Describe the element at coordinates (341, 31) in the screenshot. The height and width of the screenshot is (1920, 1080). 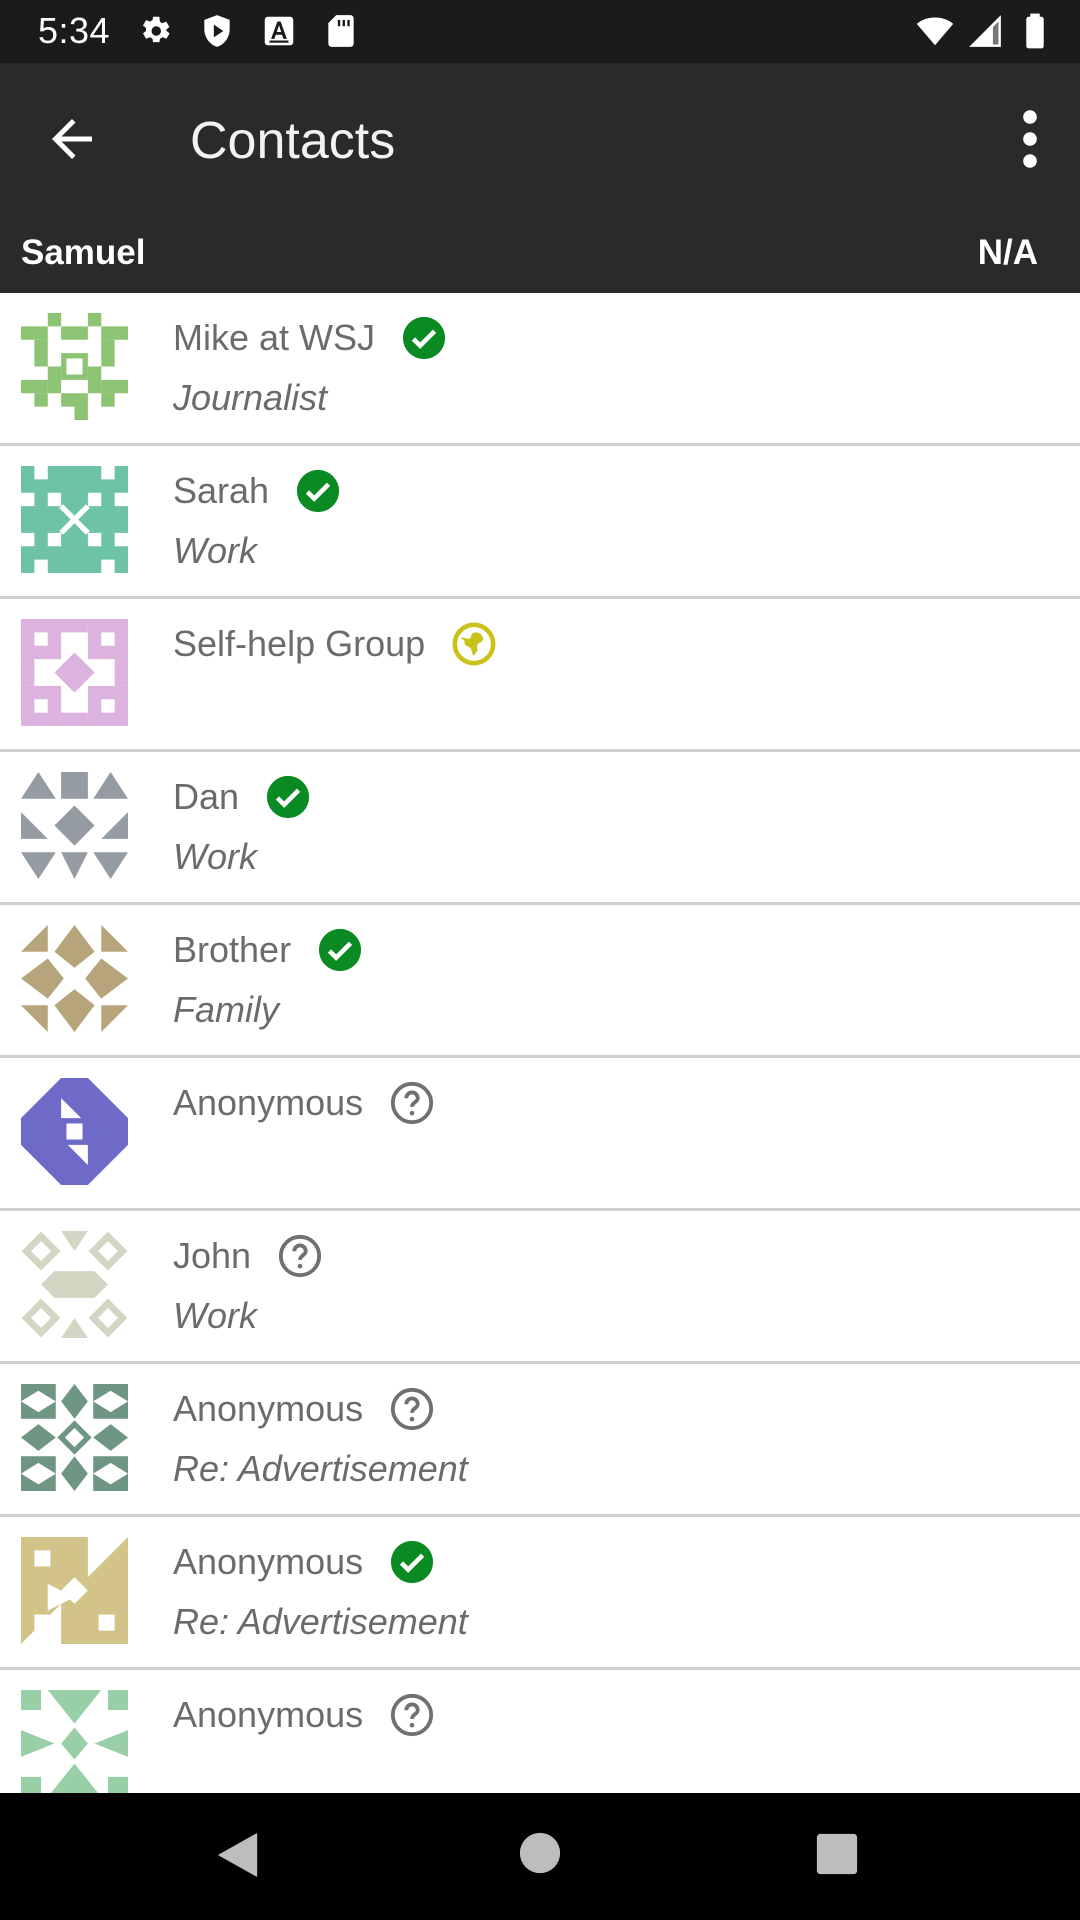
I see `sd-card-icon` at that location.